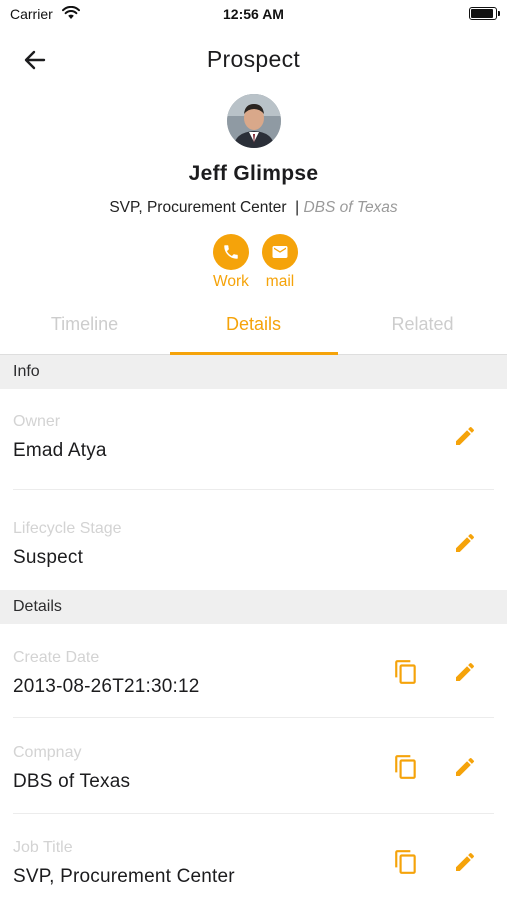 Image resolution: width=507 pixels, height=900 pixels. What do you see at coordinates (253, 671) in the screenshot?
I see `field-row-create-date: Create Date 2013-08-26T21:30:12` at bounding box center [253, 671].